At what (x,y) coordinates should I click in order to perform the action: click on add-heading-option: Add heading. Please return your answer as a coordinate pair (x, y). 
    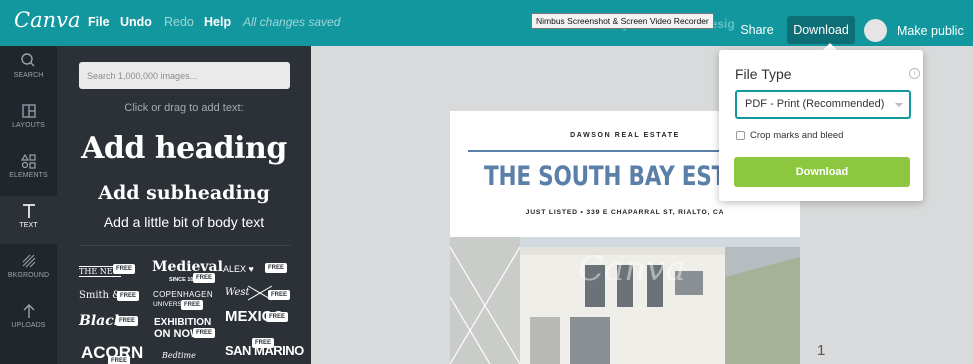
    Looking at the image, I should click on (184, 148).